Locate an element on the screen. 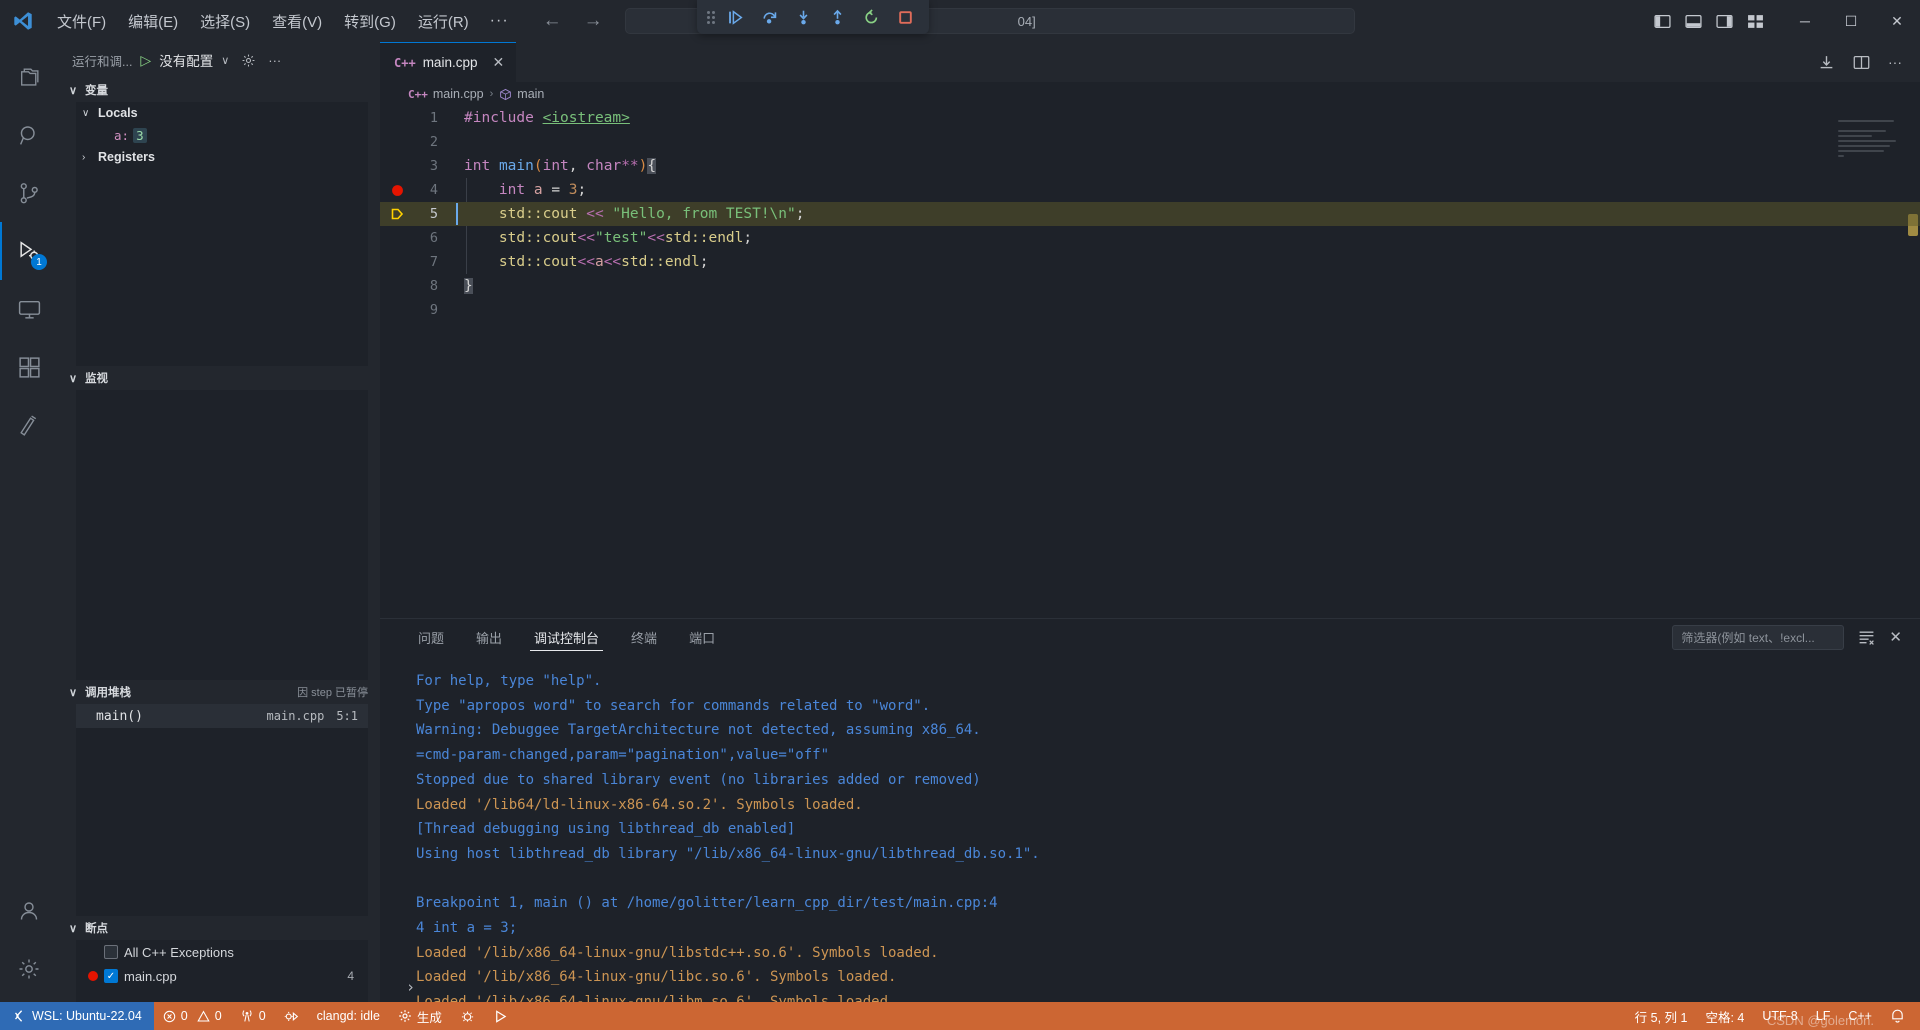 The height and width of the screenshot is (1030, 1920). build-label: 生成 is located at coordinates (429, 1017).